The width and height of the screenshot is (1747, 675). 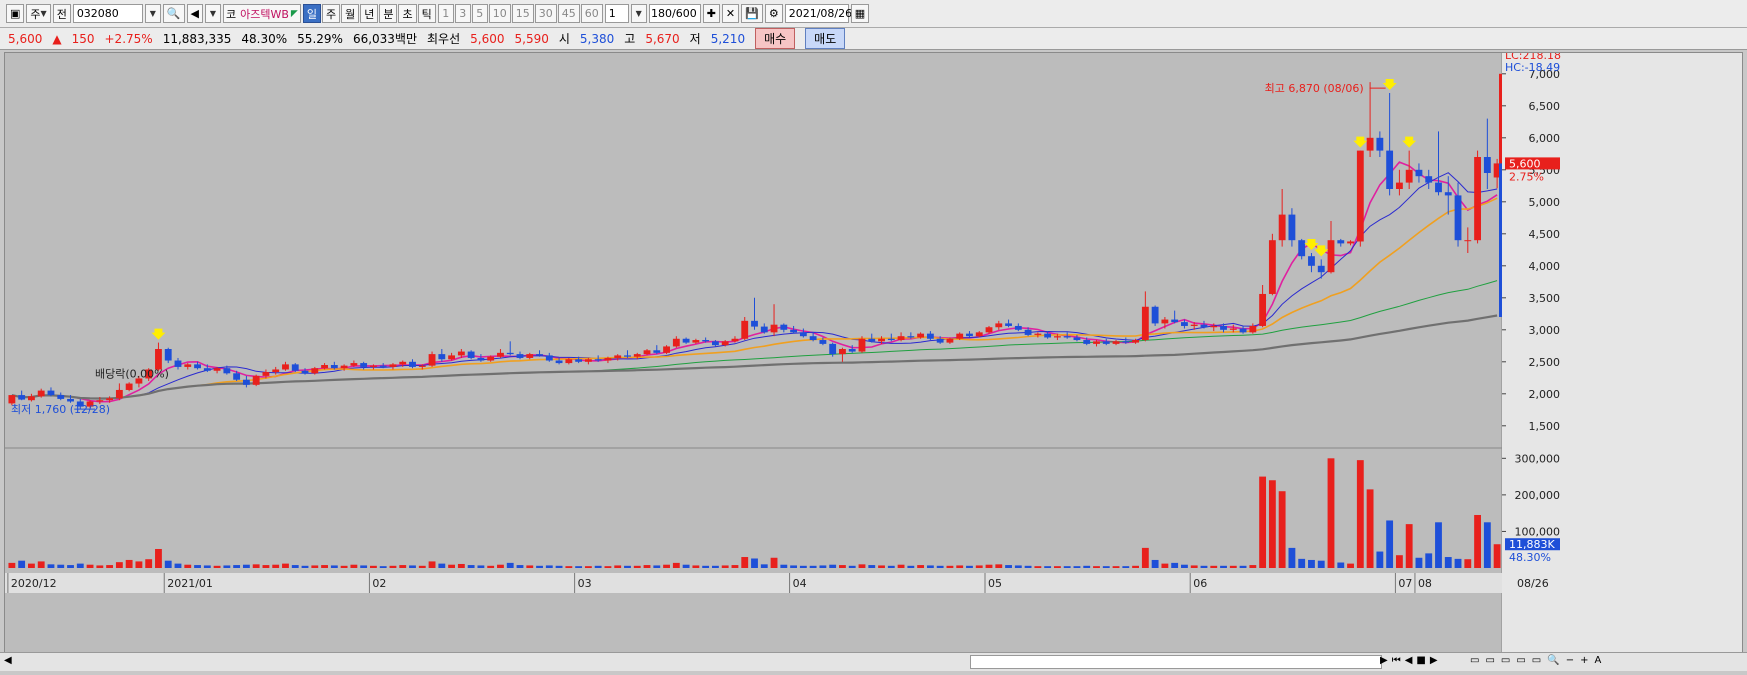 I want to click on interval-button-3: 3, so click(x=462, y=13).